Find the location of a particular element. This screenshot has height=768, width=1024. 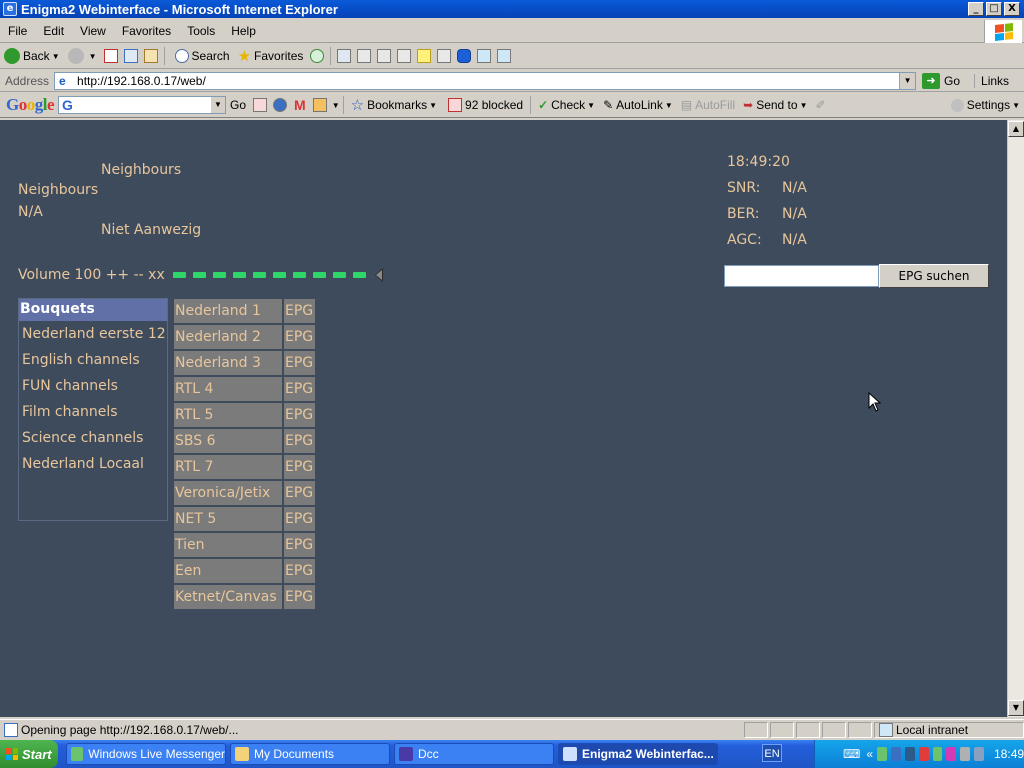

bouquet-item: Nederland eerste 12 is located at coordinates (93, 334).